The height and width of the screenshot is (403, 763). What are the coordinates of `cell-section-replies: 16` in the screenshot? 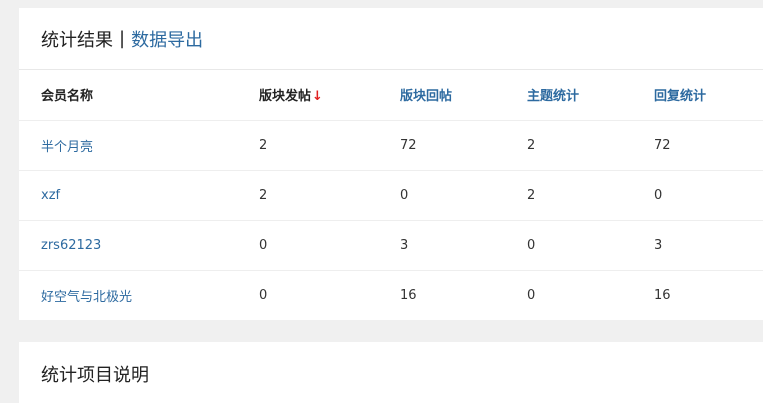 It's located at (408, 295).